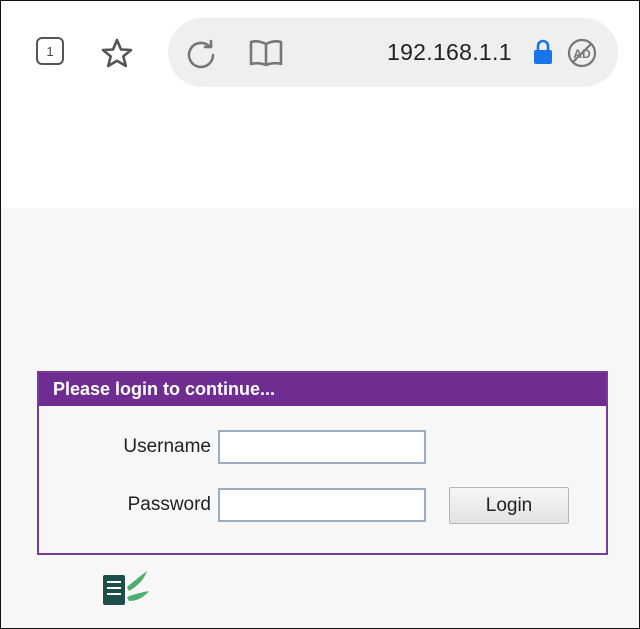 Image resolution: width=640 pixels, height=629 pixels. I want to click on username-label: Username, so click(167, 446).